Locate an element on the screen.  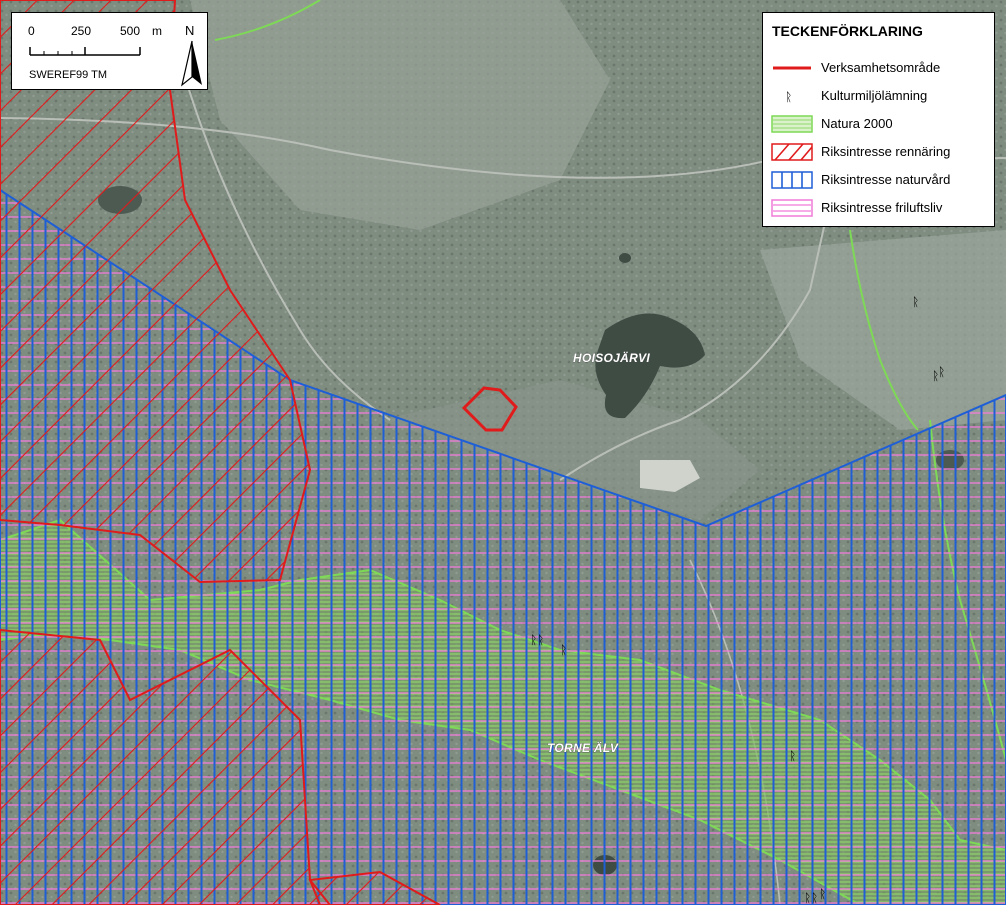
place-label-river: TORNE ÄLV is located at coordinates (583, 747).